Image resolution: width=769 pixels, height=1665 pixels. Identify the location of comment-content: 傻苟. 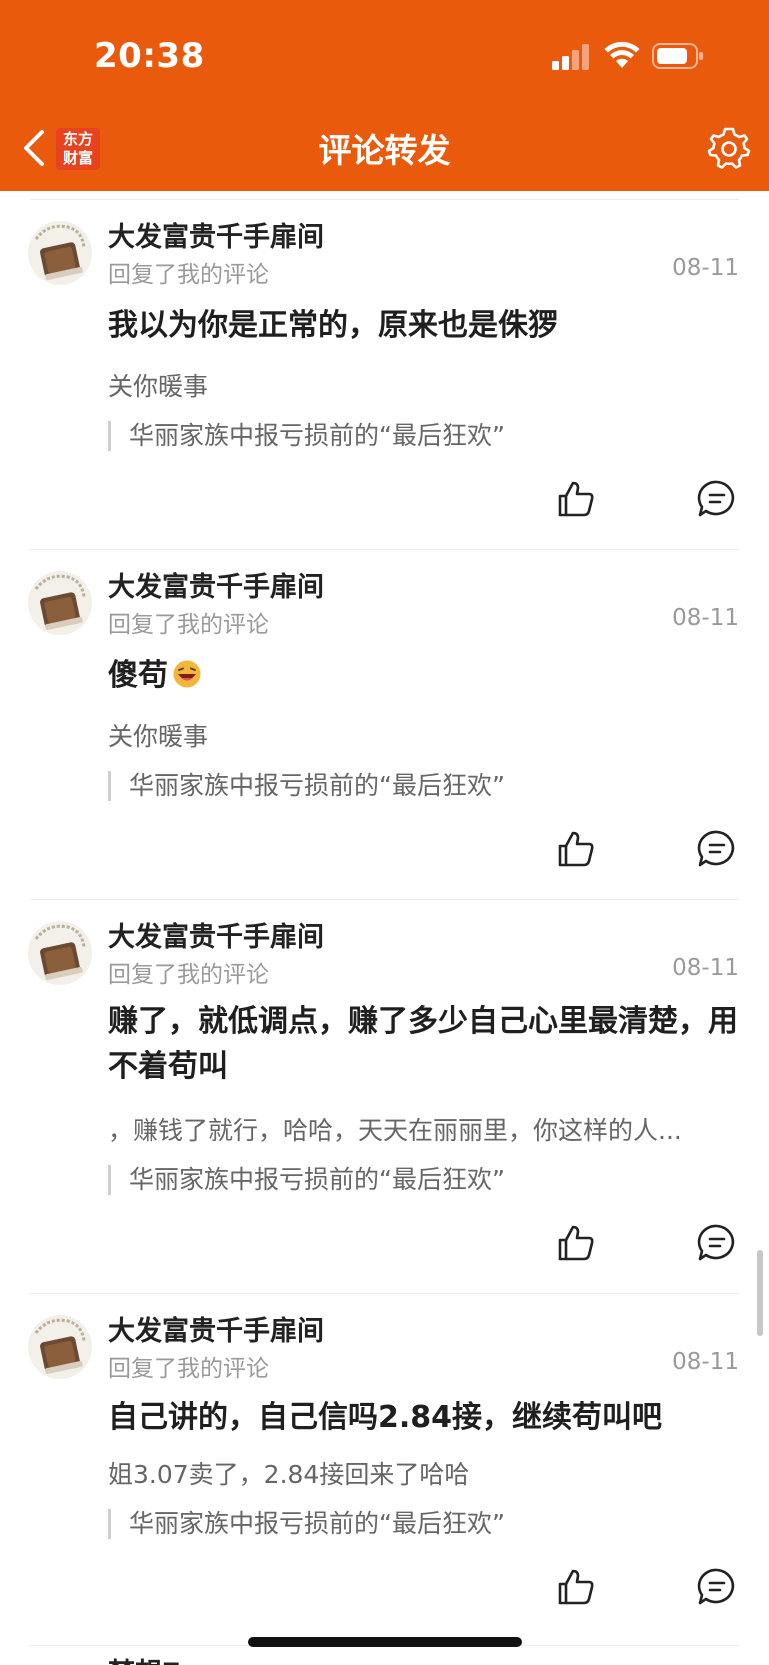
(423, 675).